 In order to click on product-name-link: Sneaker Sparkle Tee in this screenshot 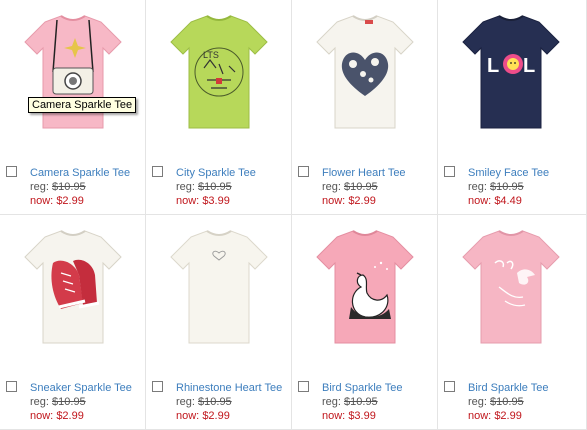, I will do `click(81, 388)`.